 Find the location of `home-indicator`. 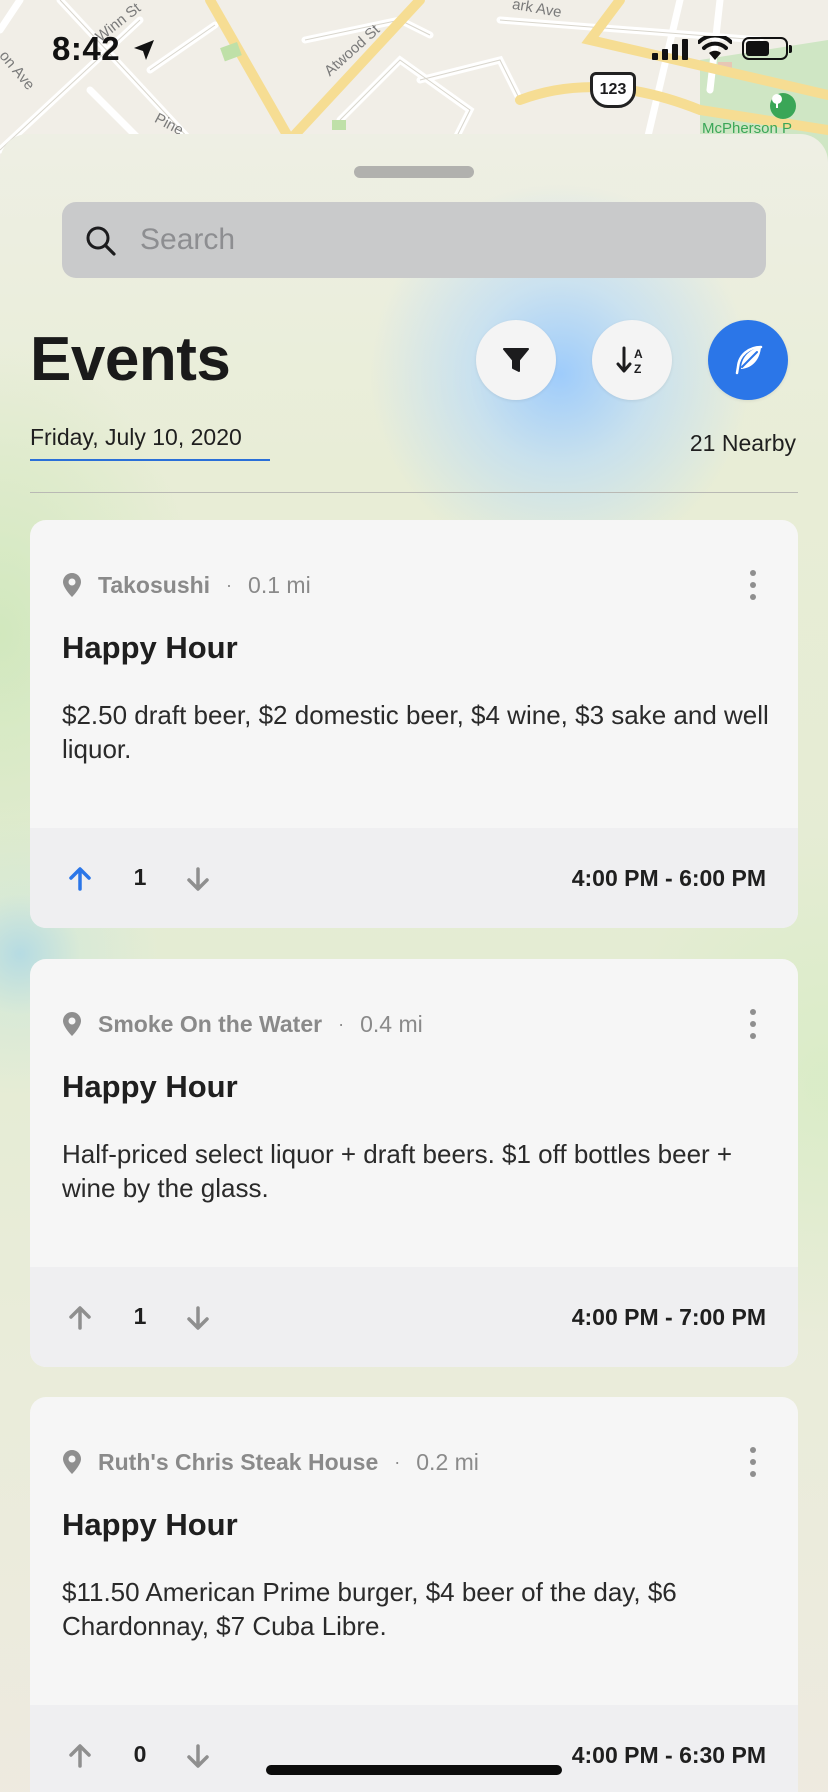

home-indicator is located at coordinates (414, 1770).